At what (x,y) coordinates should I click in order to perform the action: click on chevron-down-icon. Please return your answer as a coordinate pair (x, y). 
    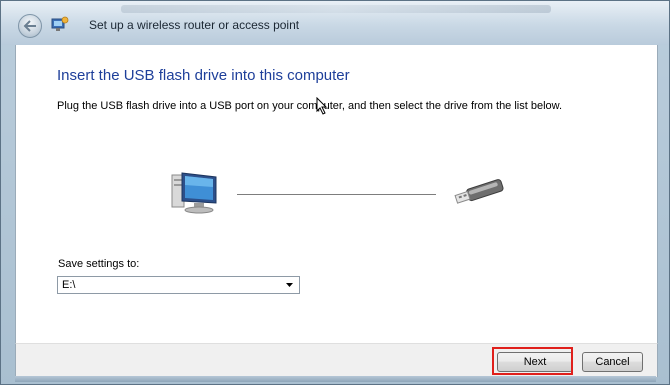
    Looking at the image, I should click on (289, 285).